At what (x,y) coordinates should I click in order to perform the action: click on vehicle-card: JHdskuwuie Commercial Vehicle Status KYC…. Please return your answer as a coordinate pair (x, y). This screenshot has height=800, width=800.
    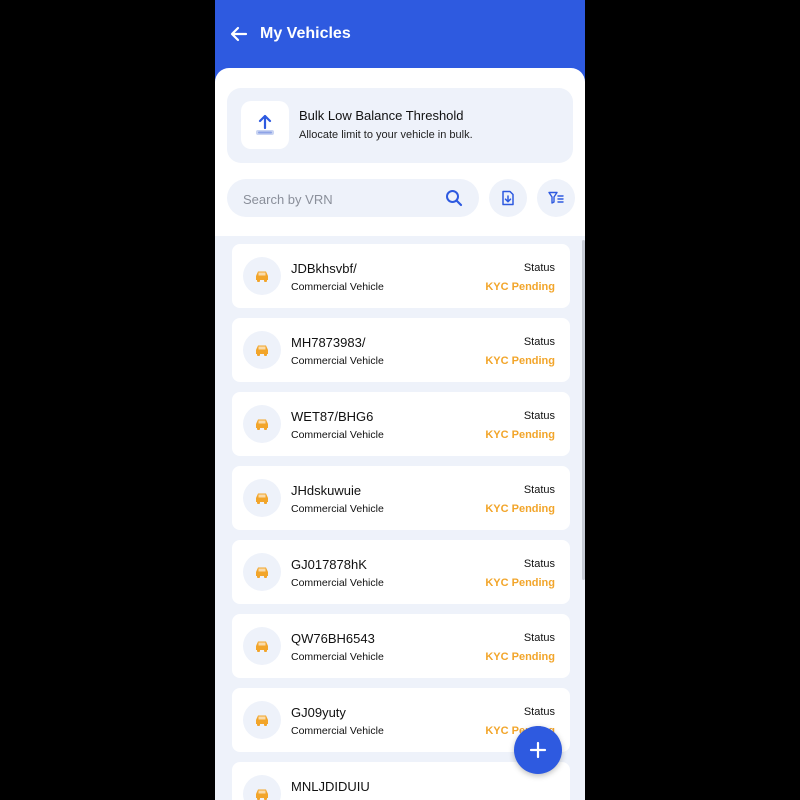
    Looking at the image, I should click on (401, 498).